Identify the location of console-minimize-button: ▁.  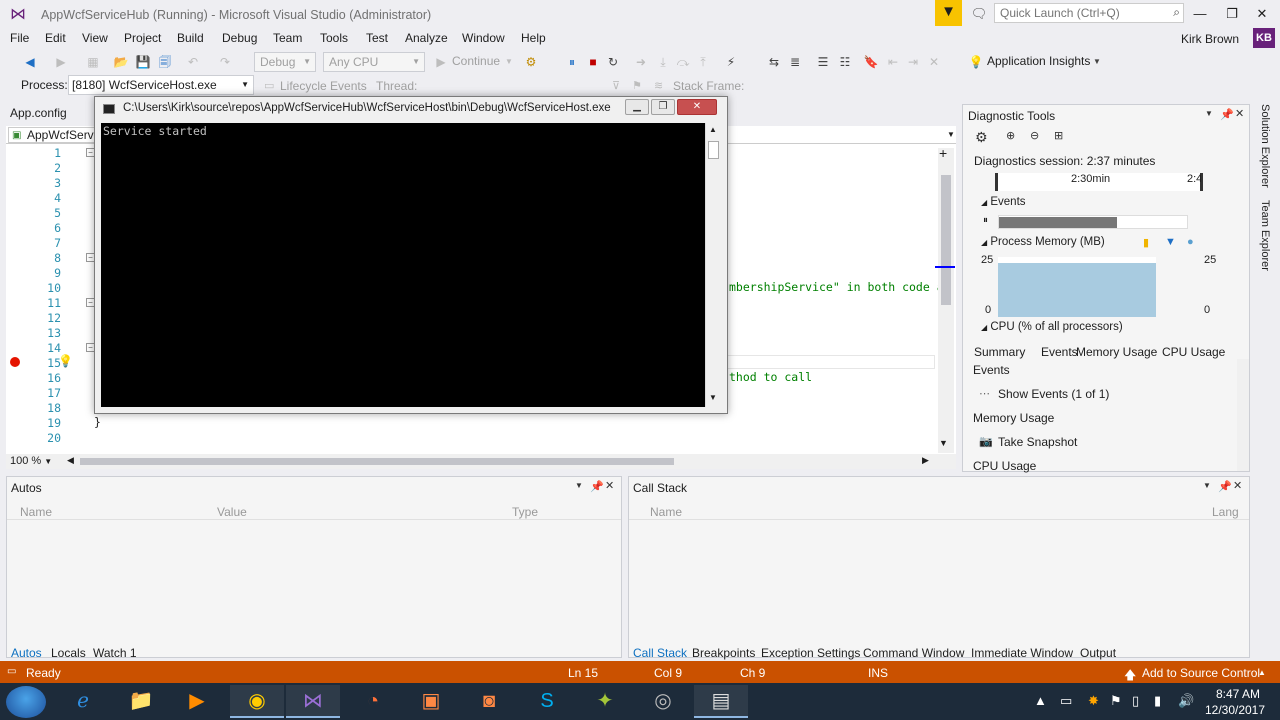
(637, 107).